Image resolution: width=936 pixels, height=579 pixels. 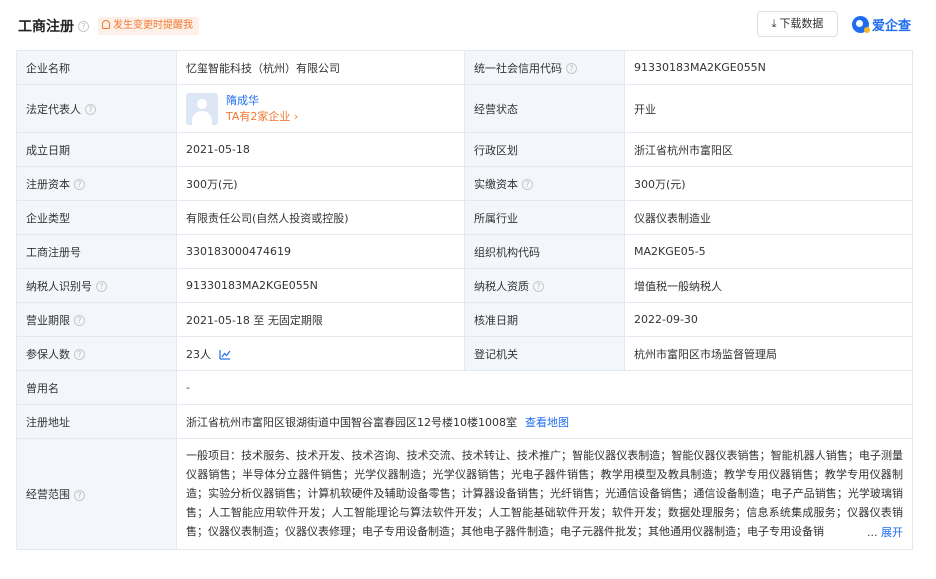 I want to click on scope-label: 经营范围?, so click(x=96, y=494).